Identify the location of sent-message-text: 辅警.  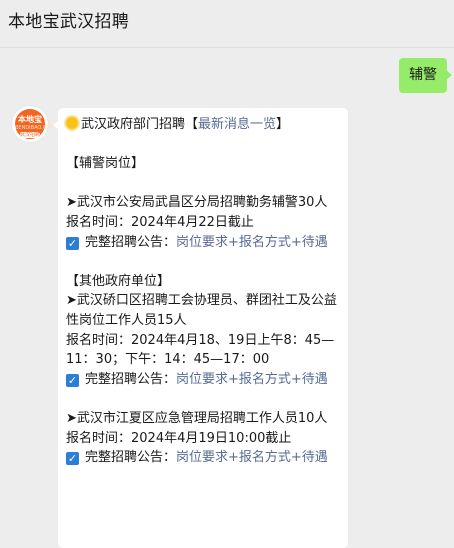
(423, 75).